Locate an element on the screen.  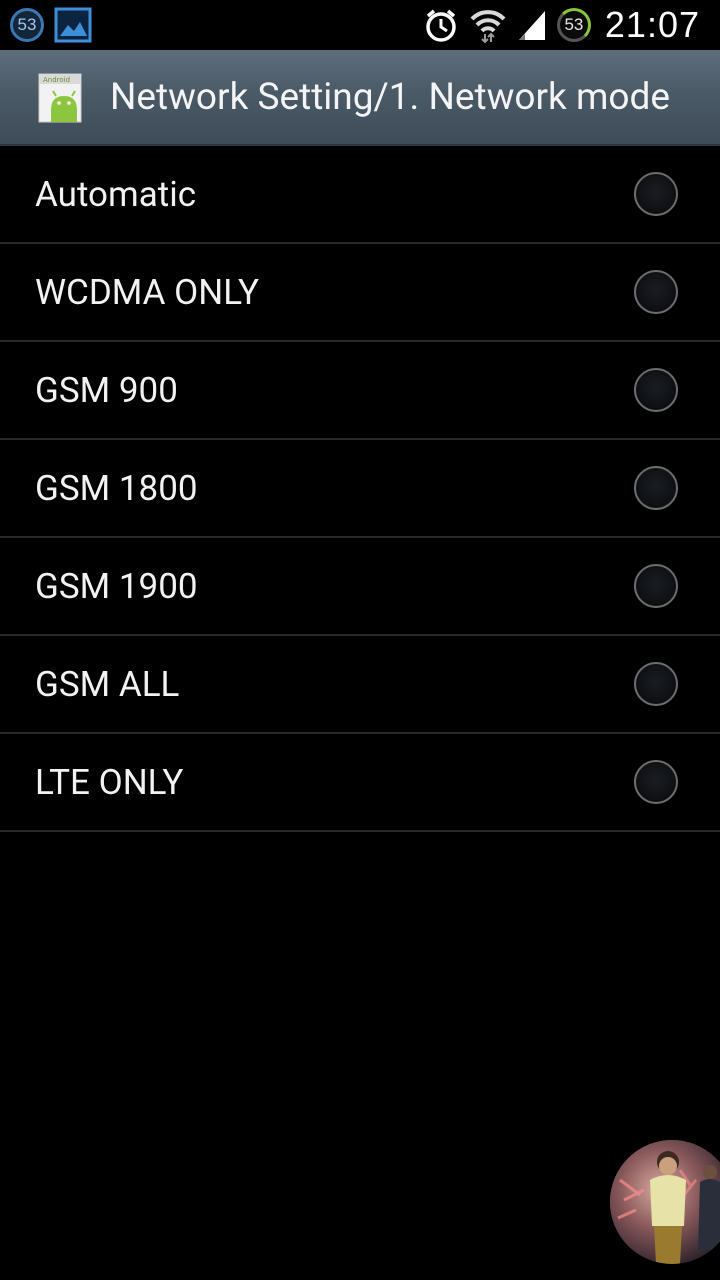
action-bar: Android Network Setting/1. Network mode is located at coordinates (360, 98).